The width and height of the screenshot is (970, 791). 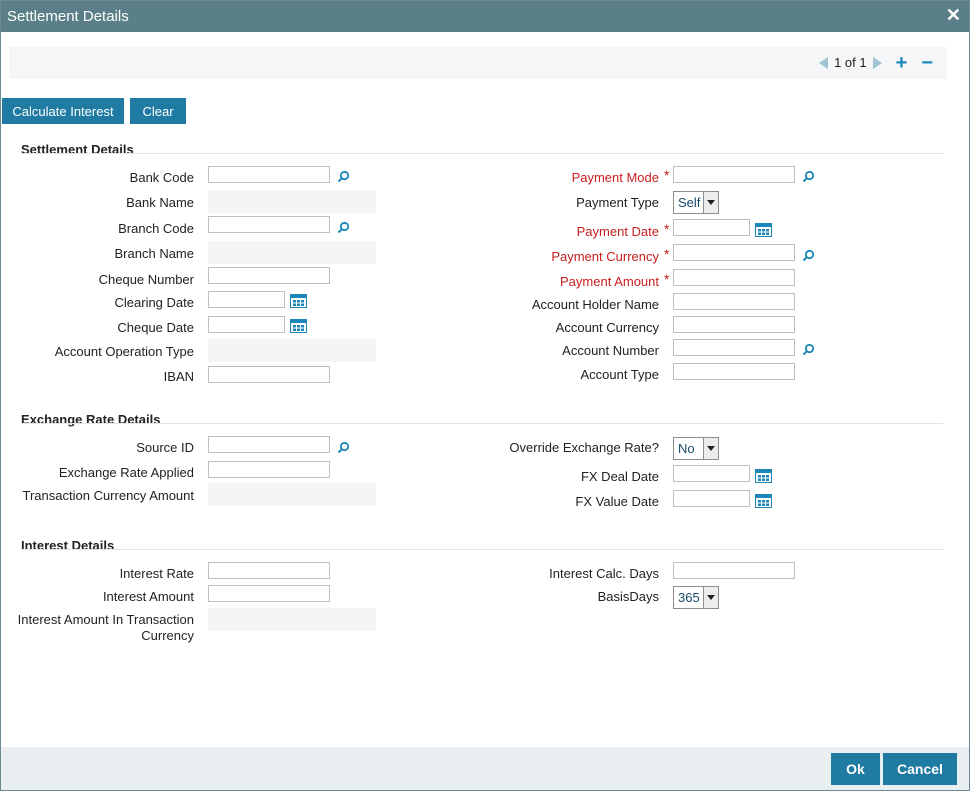 I want to click on interest-rate-label: Interest Rate, so click(x=156, y=573).